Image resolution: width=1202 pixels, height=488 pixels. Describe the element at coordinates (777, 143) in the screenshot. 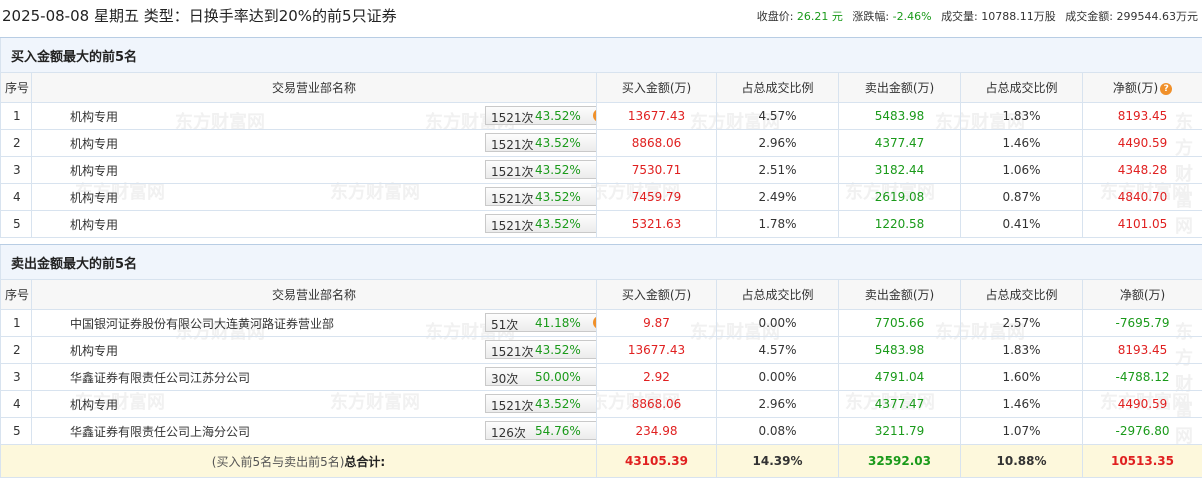

I see `buy-percent: 2.96%` at that location.